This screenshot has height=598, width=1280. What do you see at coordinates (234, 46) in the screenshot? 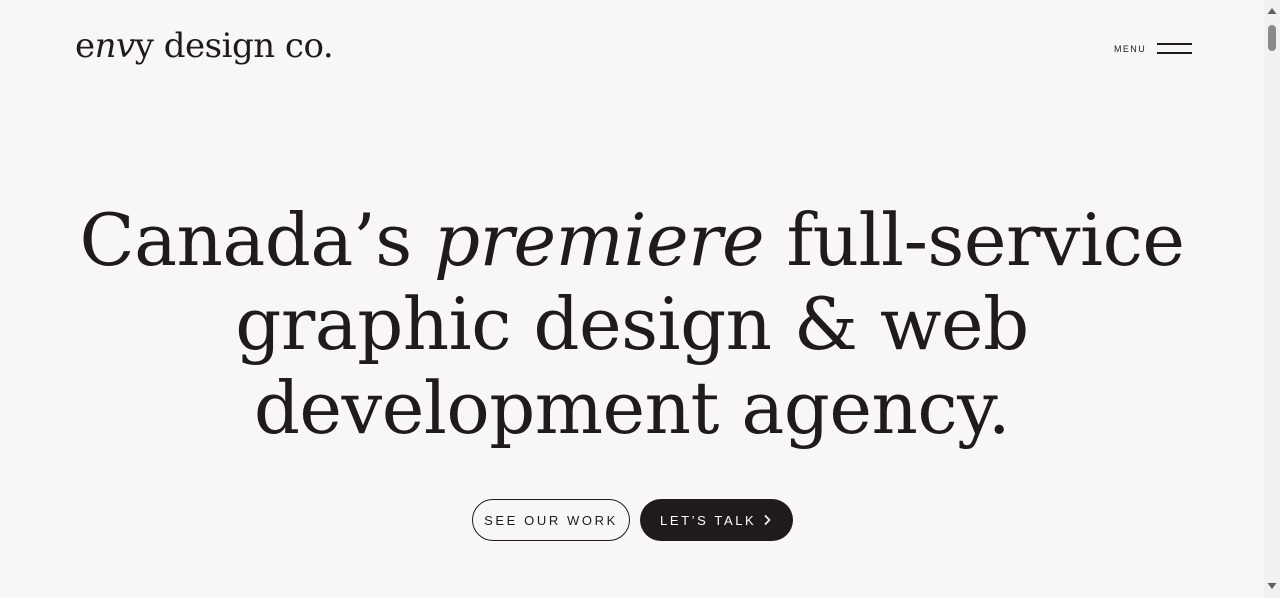
I see `logo-text-end: y design co.` at bounding box center [234, 46].